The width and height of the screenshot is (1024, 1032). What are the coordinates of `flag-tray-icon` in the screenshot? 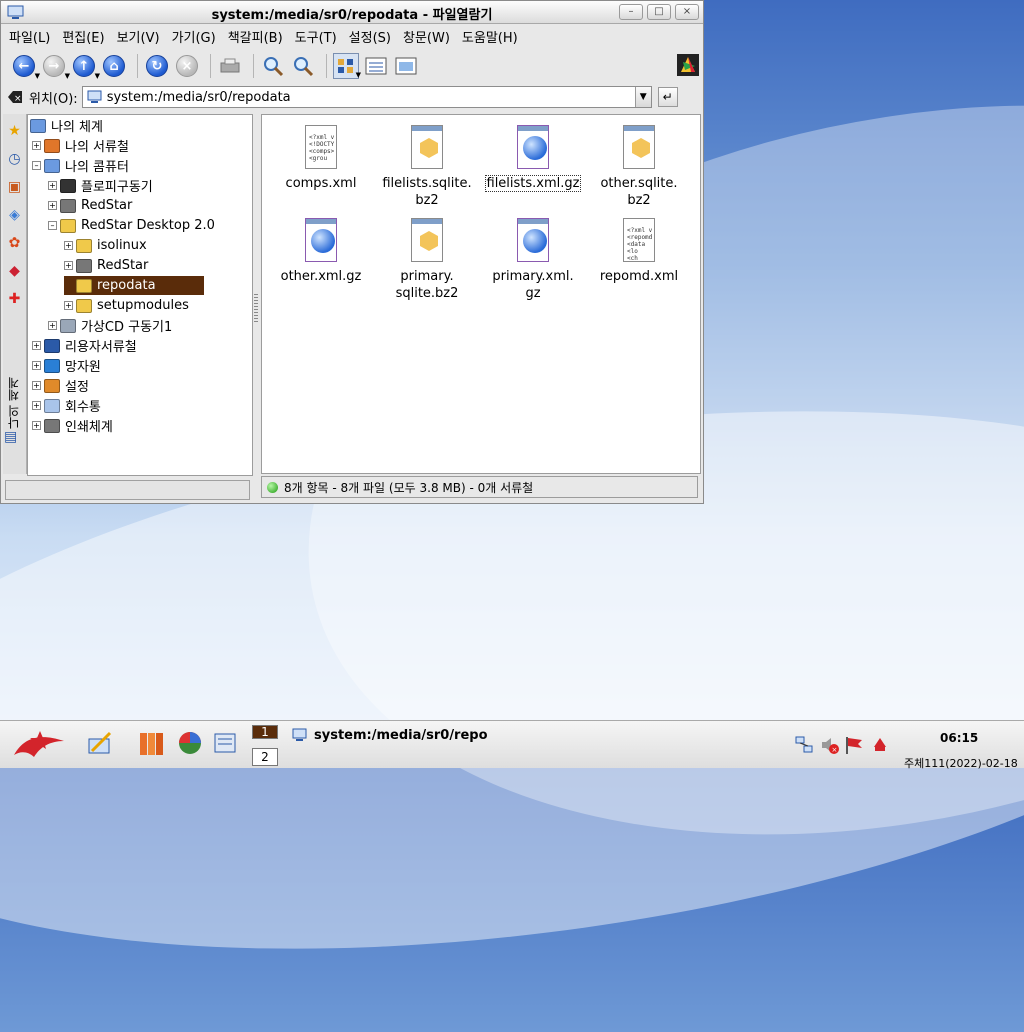 It's located at (854, 745).